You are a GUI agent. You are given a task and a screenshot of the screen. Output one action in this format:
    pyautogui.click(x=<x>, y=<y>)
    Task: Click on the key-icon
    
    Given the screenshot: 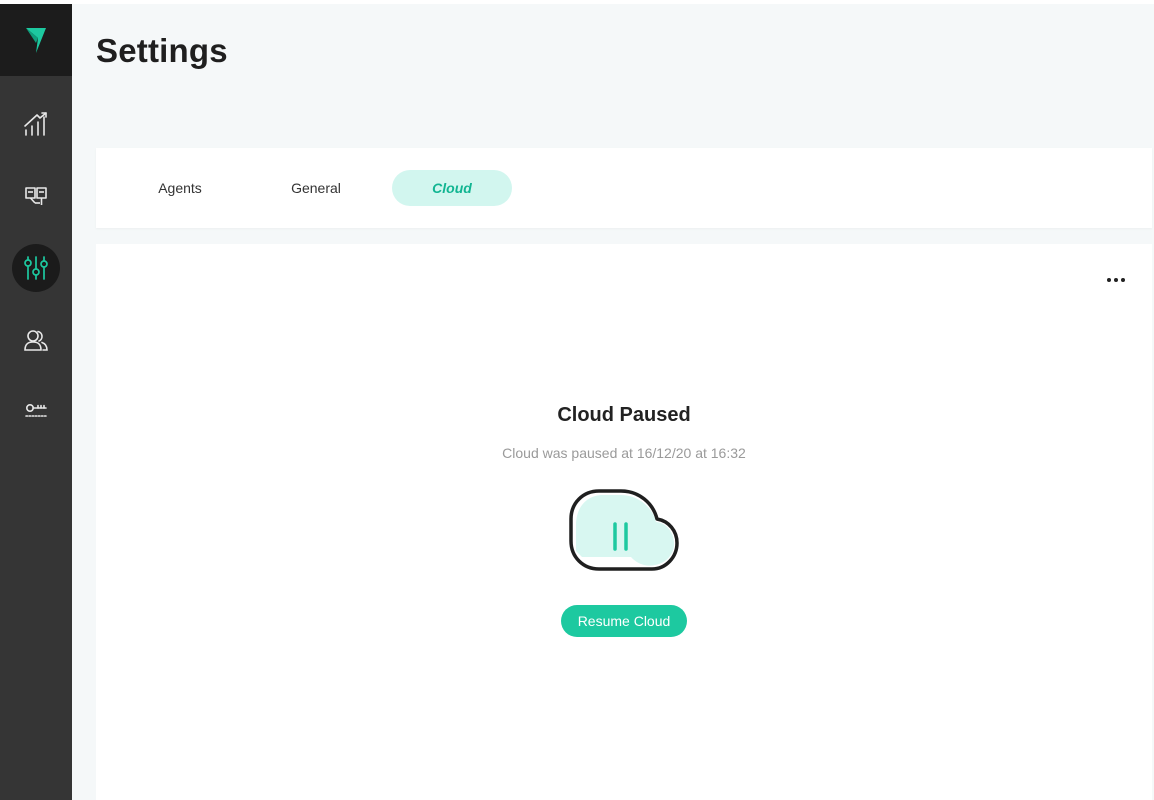 What is the action you would take?
    pyautogui.click(x=36, y=410)
    